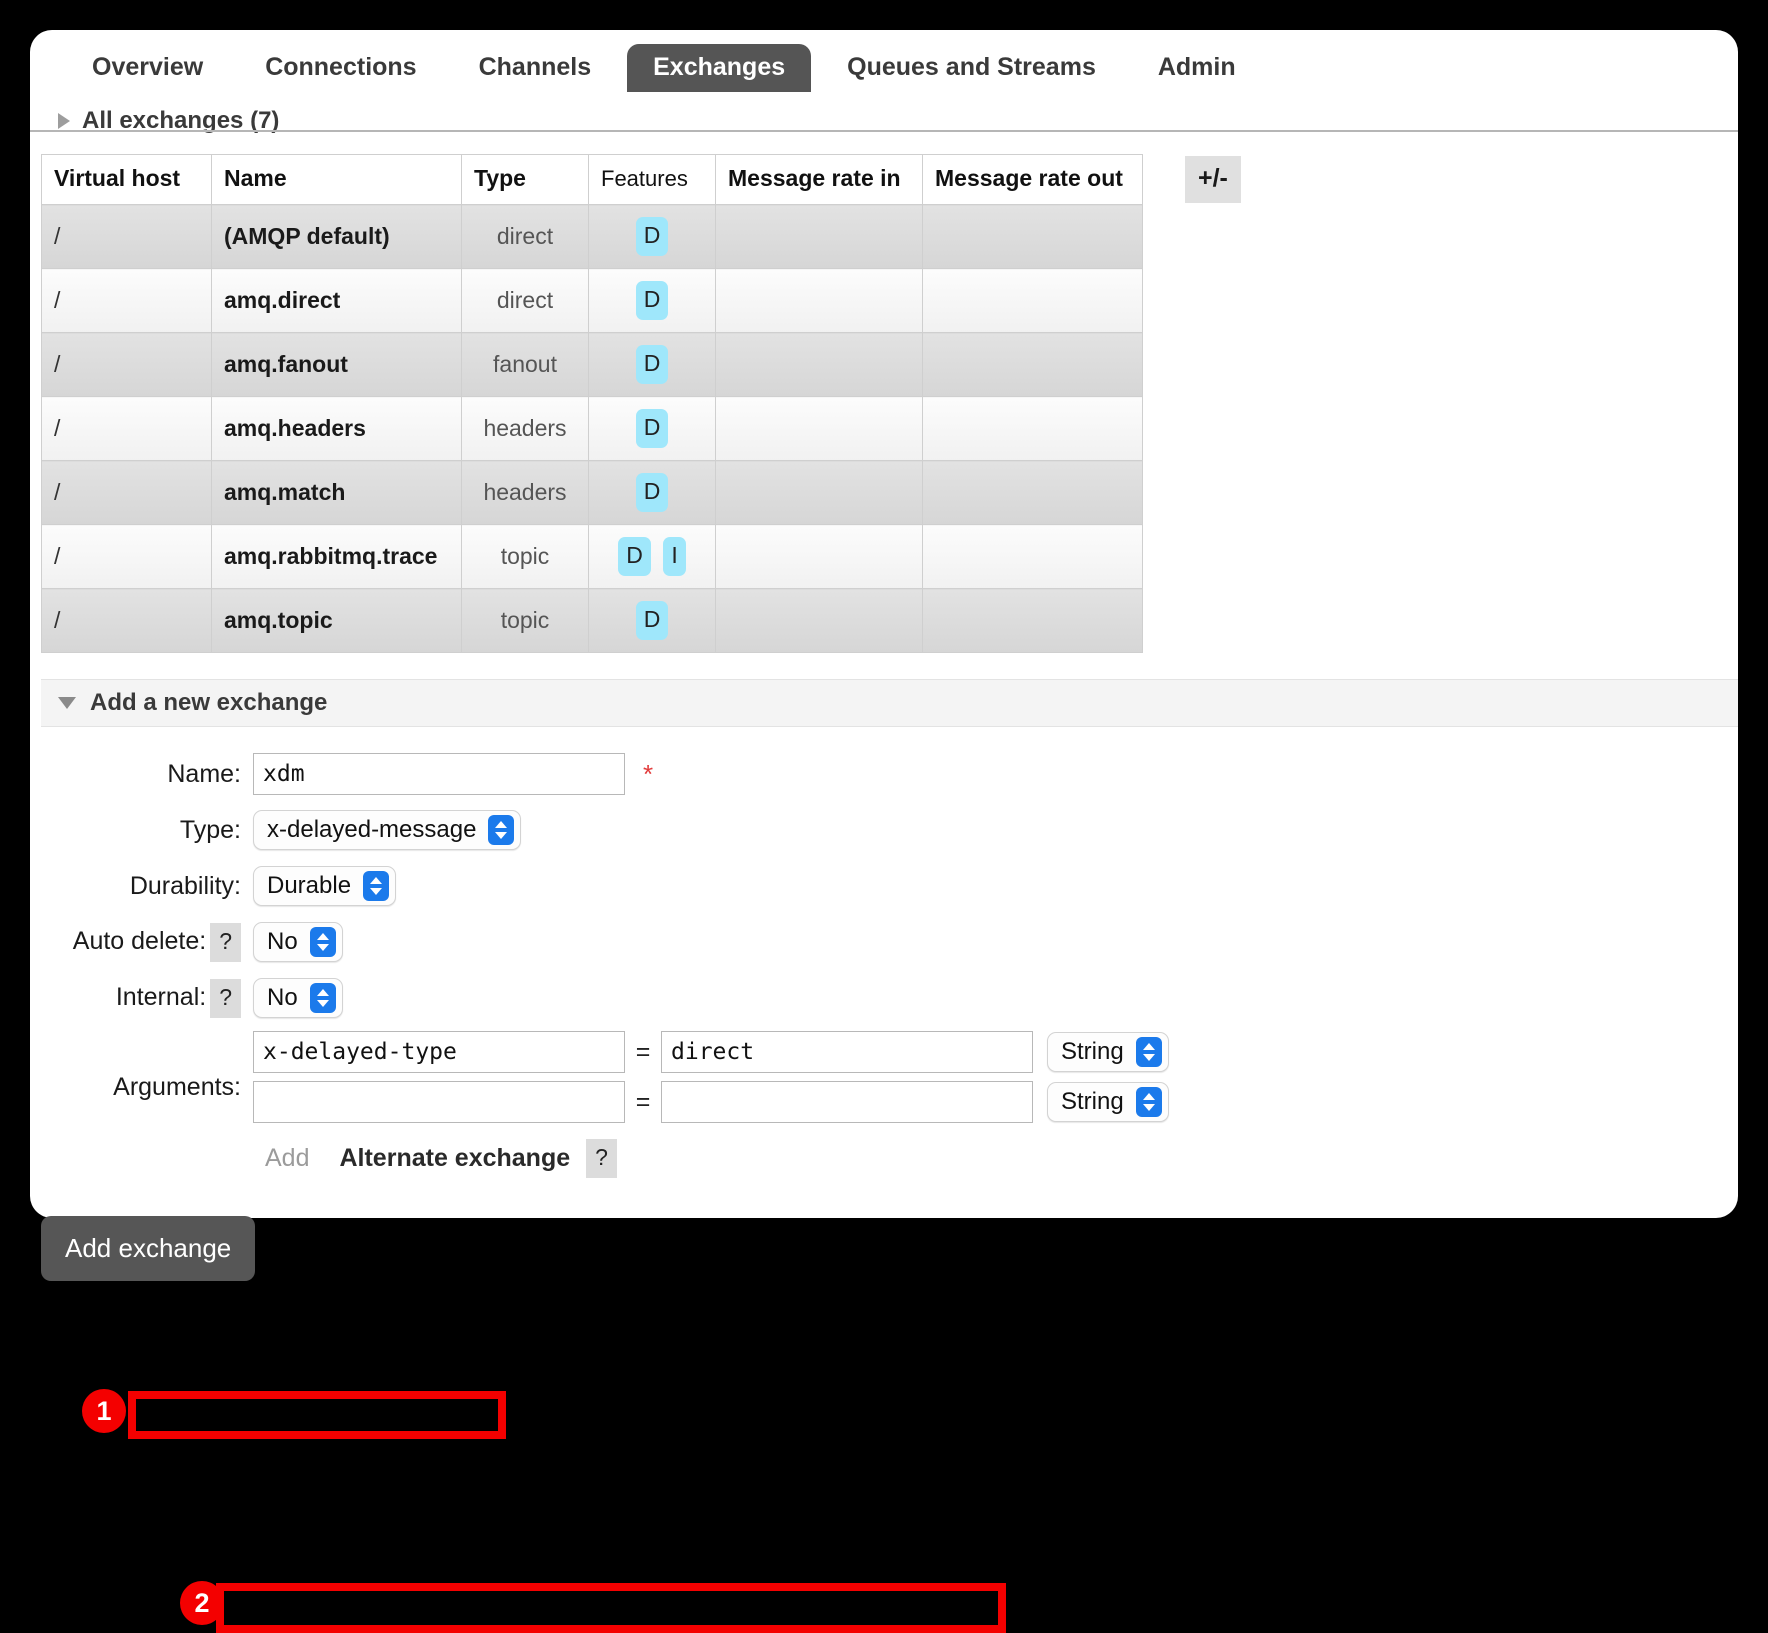  Describe the element at coordinates (535, 68) in the screenshot. I see `tab-channels: Channels` at that location.